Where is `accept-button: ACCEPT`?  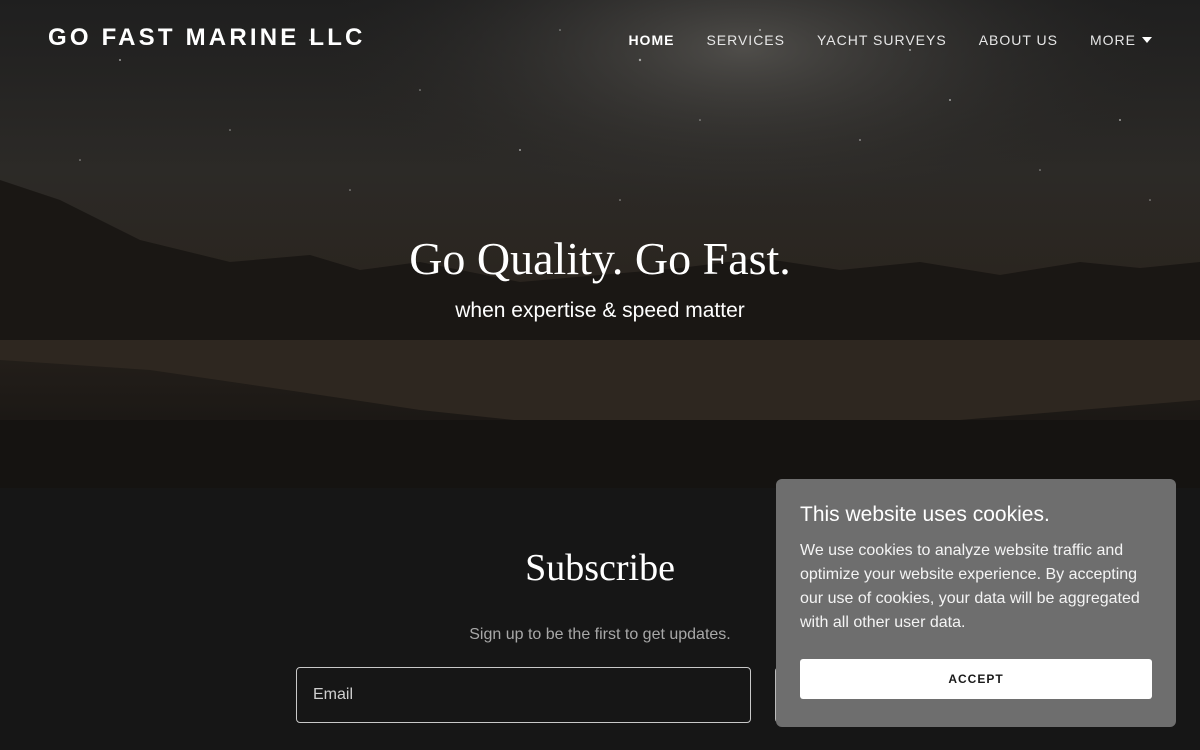
accept-button: ACCEPT is located at coordinates (976, 679).